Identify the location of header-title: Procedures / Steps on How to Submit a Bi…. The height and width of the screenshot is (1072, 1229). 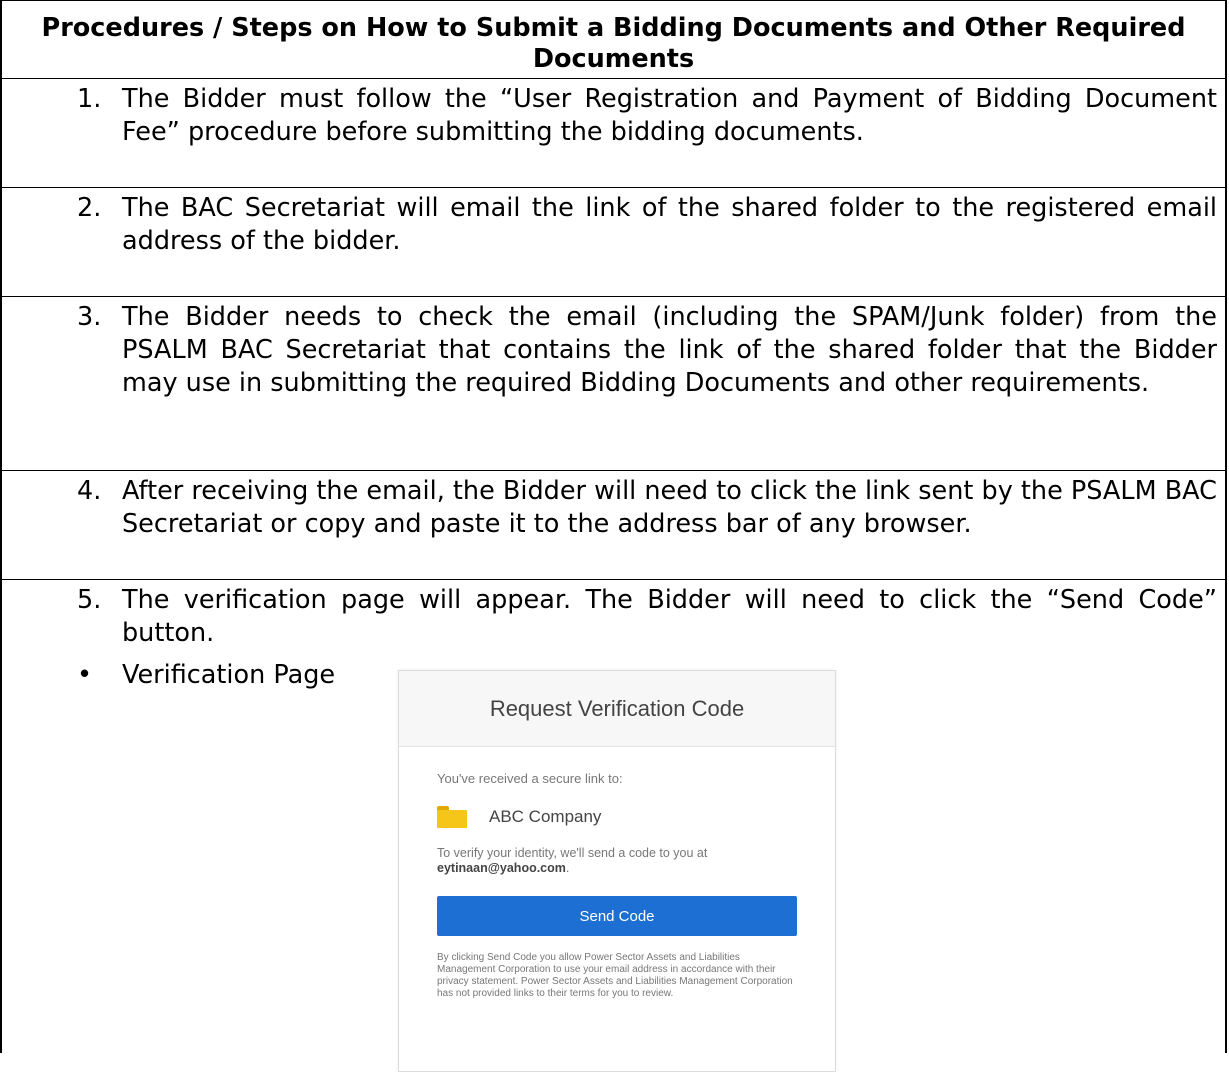
(613, 43).